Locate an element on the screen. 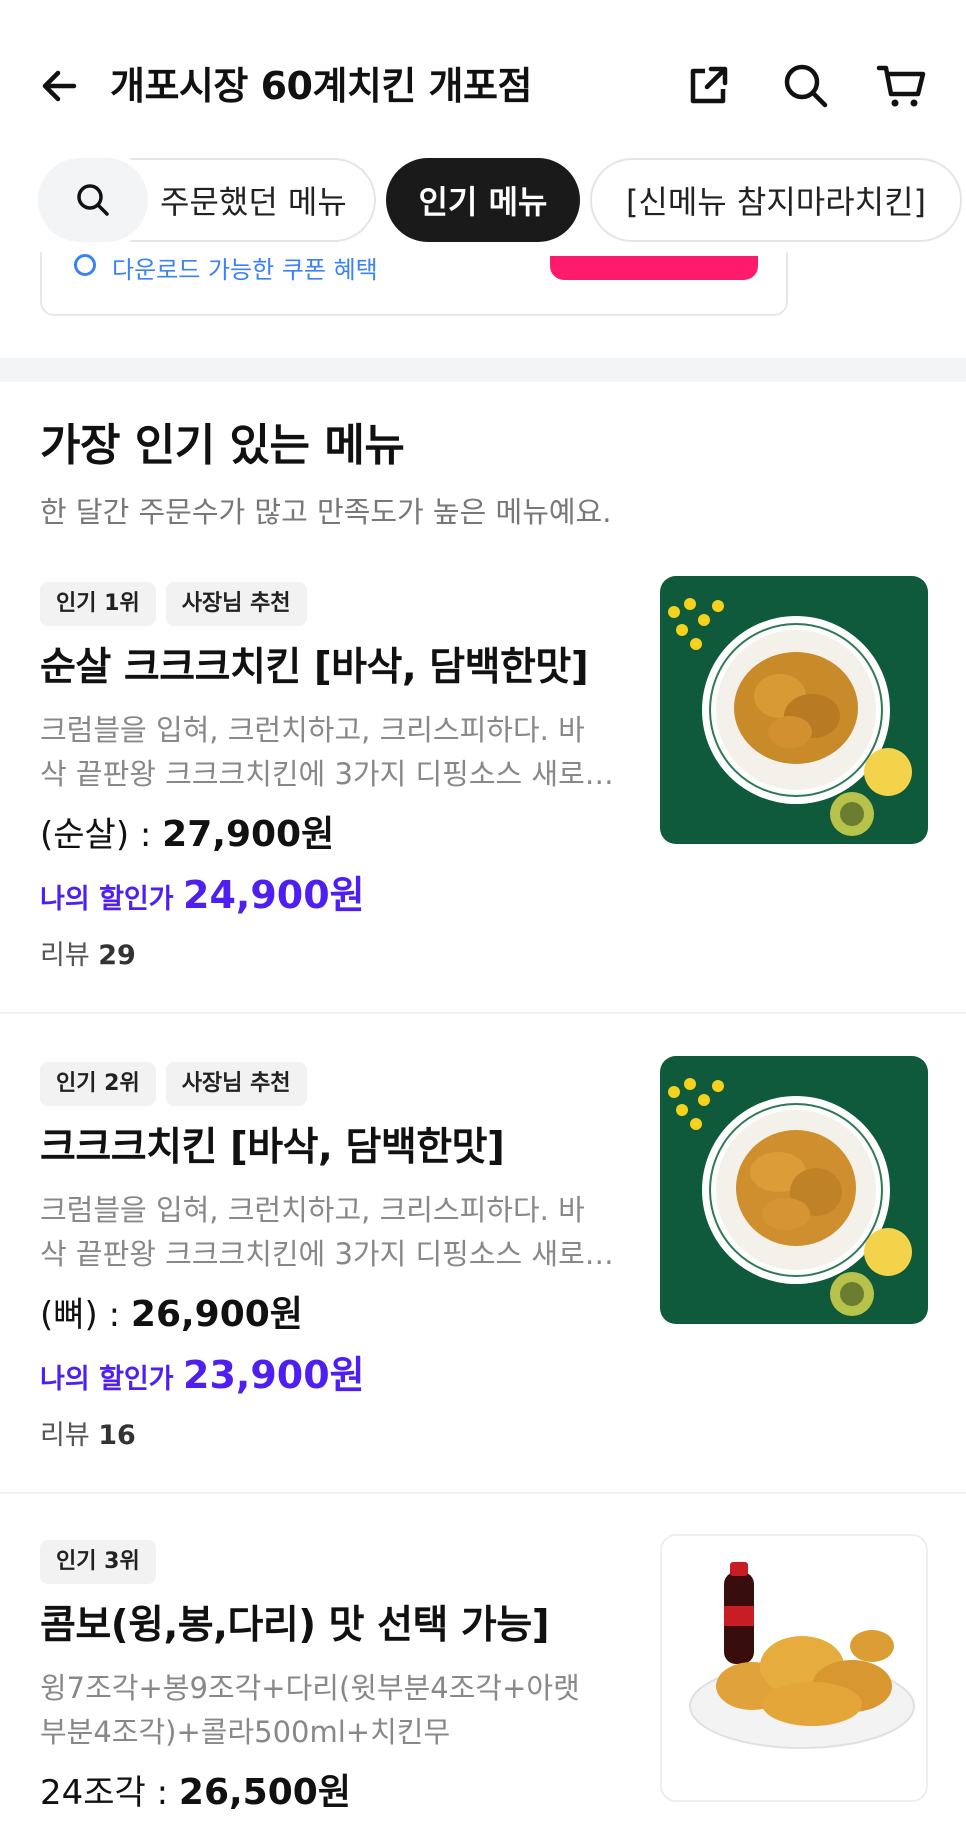 This screenshot has height=1830, width=966. review-count: 리뷰 16 is located at coordinates (88, 1436).